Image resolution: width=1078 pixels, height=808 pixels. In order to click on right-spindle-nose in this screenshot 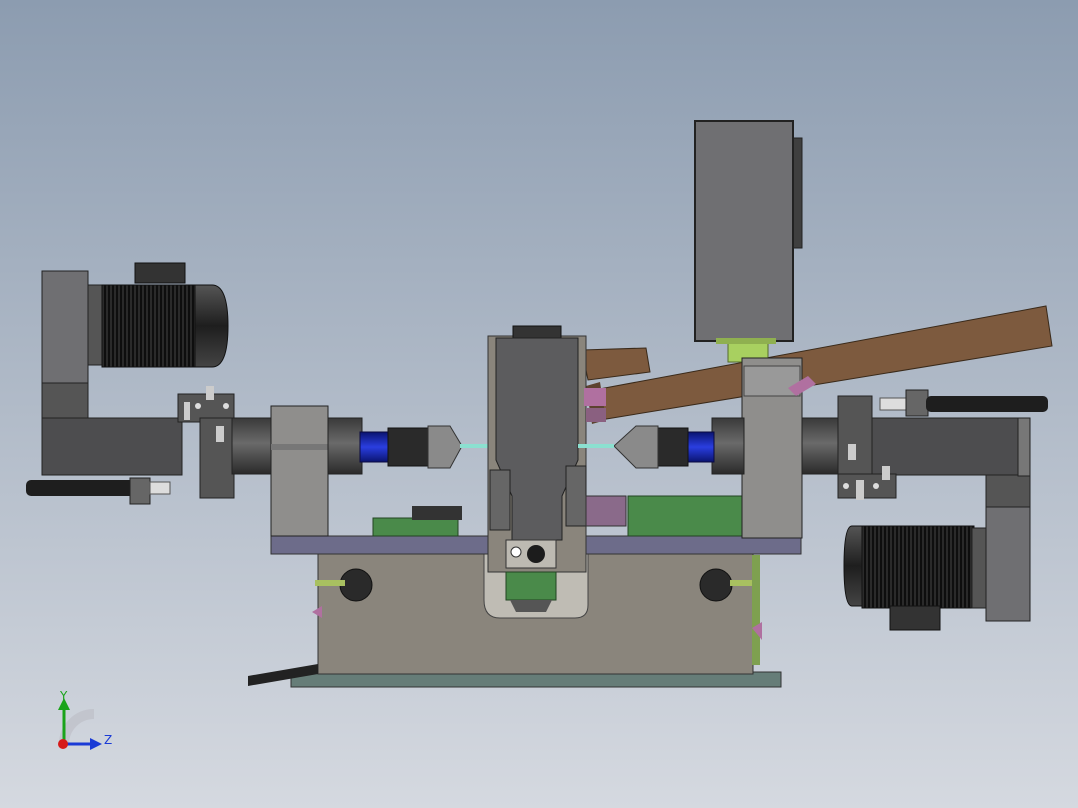, I will do `click(728, 446)`.